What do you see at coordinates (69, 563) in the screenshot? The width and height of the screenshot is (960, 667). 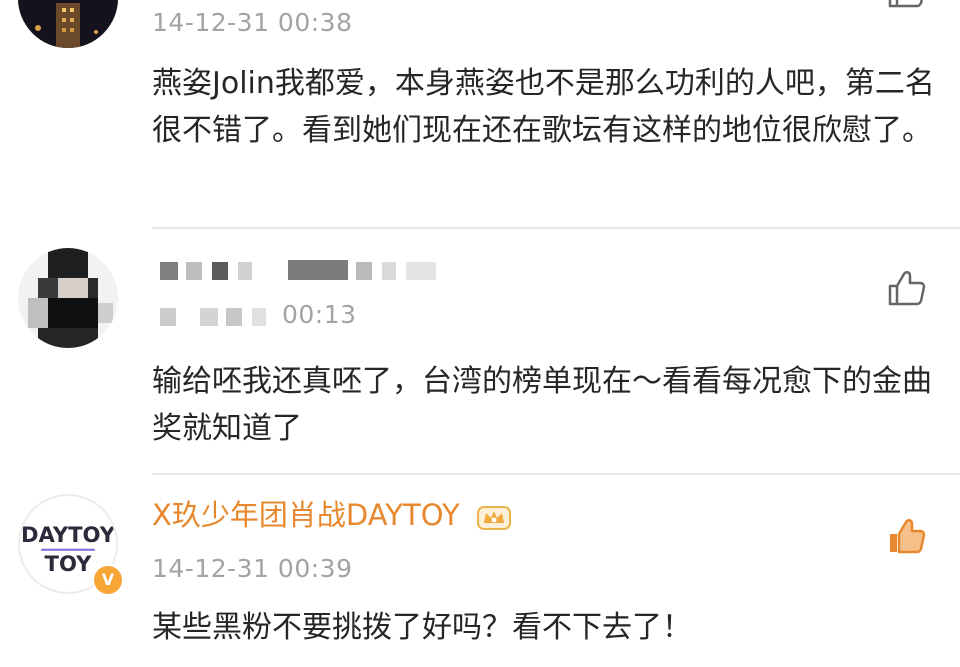 I see `daytoy-logo-bottom: TOY` at bounding box center [69, 563].